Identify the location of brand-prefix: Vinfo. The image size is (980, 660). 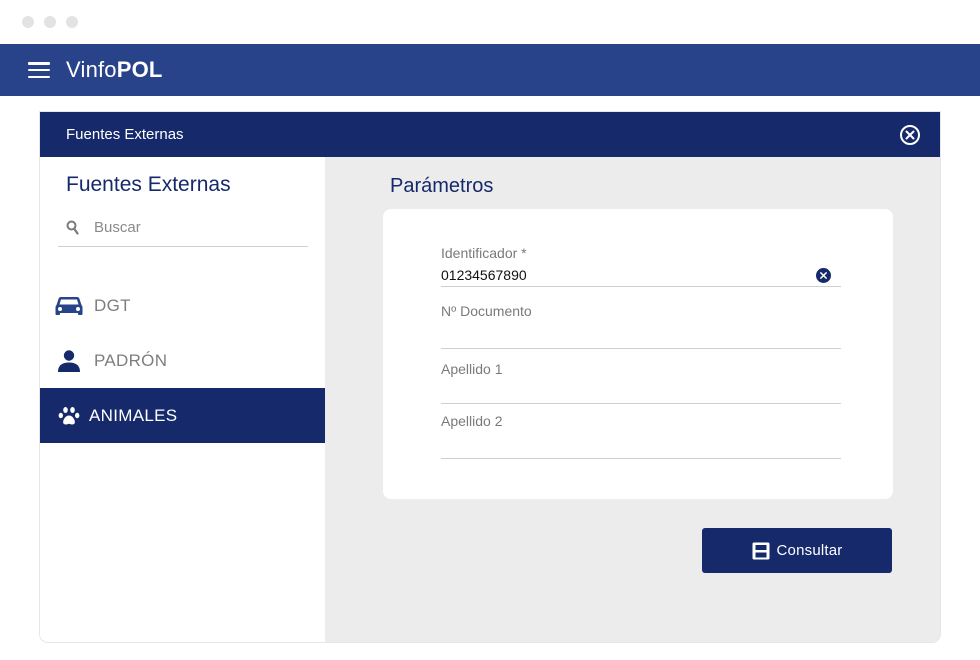
(91, 69).